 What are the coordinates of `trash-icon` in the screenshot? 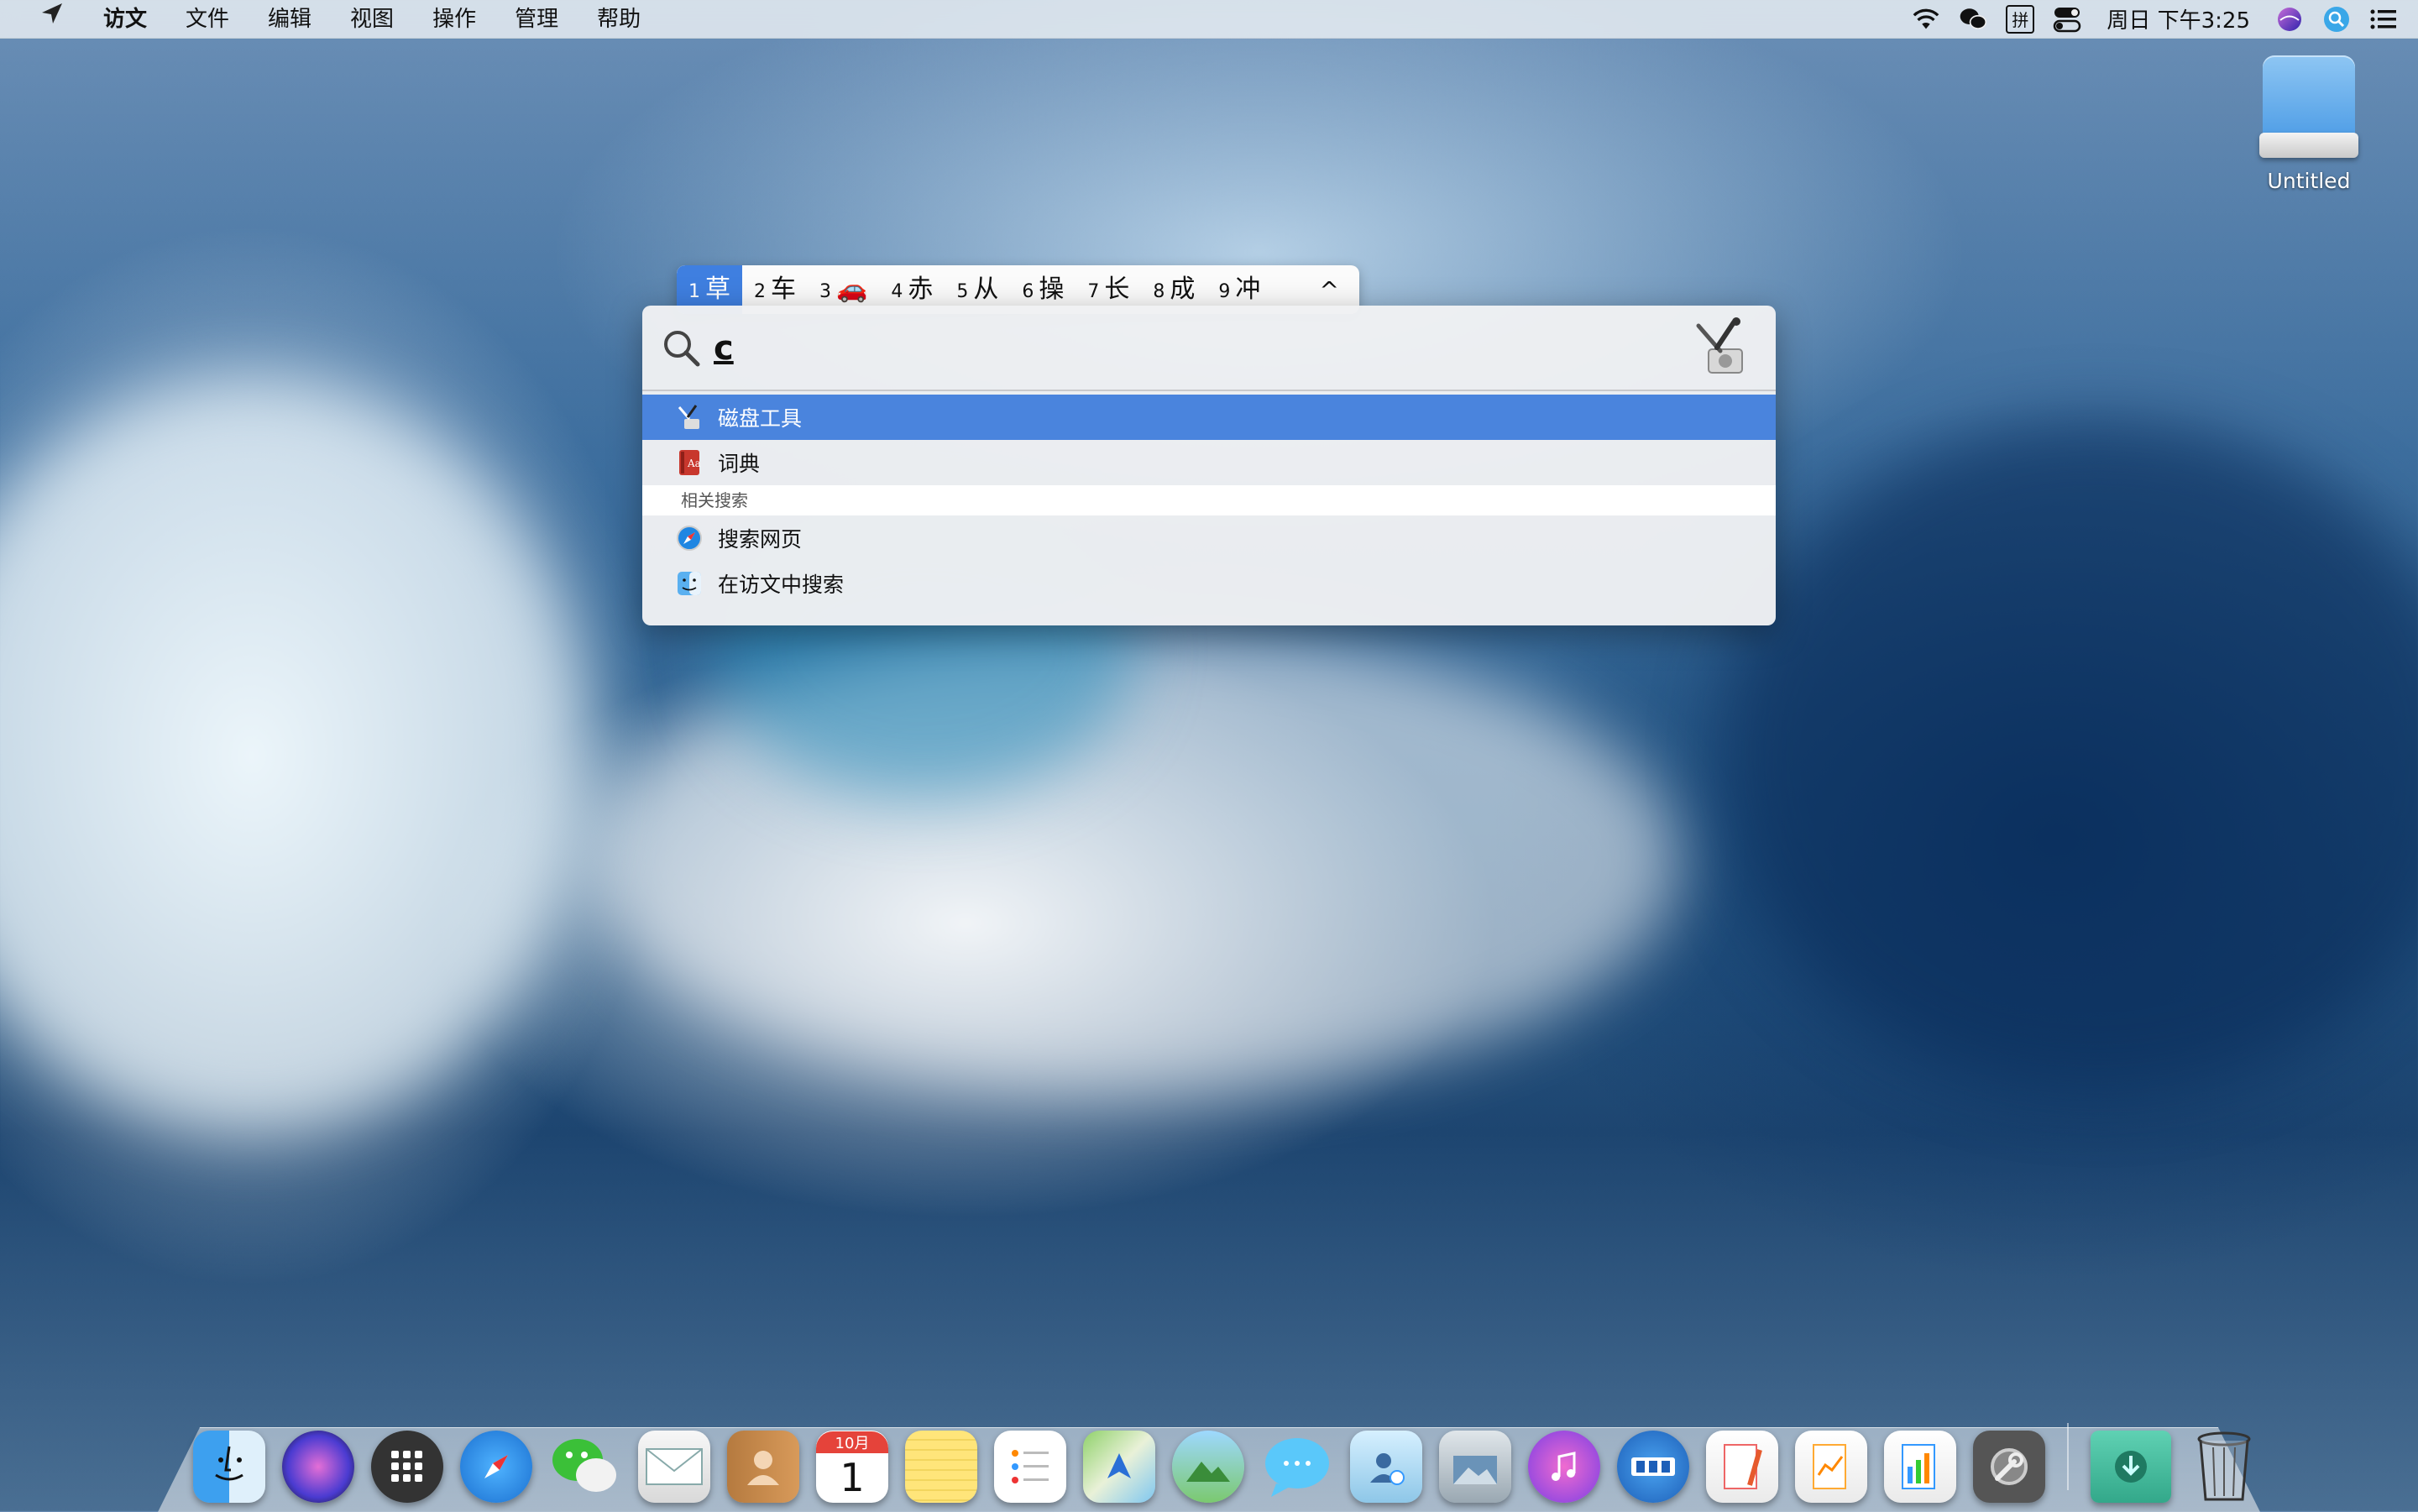 It's located at (2224, 1467).